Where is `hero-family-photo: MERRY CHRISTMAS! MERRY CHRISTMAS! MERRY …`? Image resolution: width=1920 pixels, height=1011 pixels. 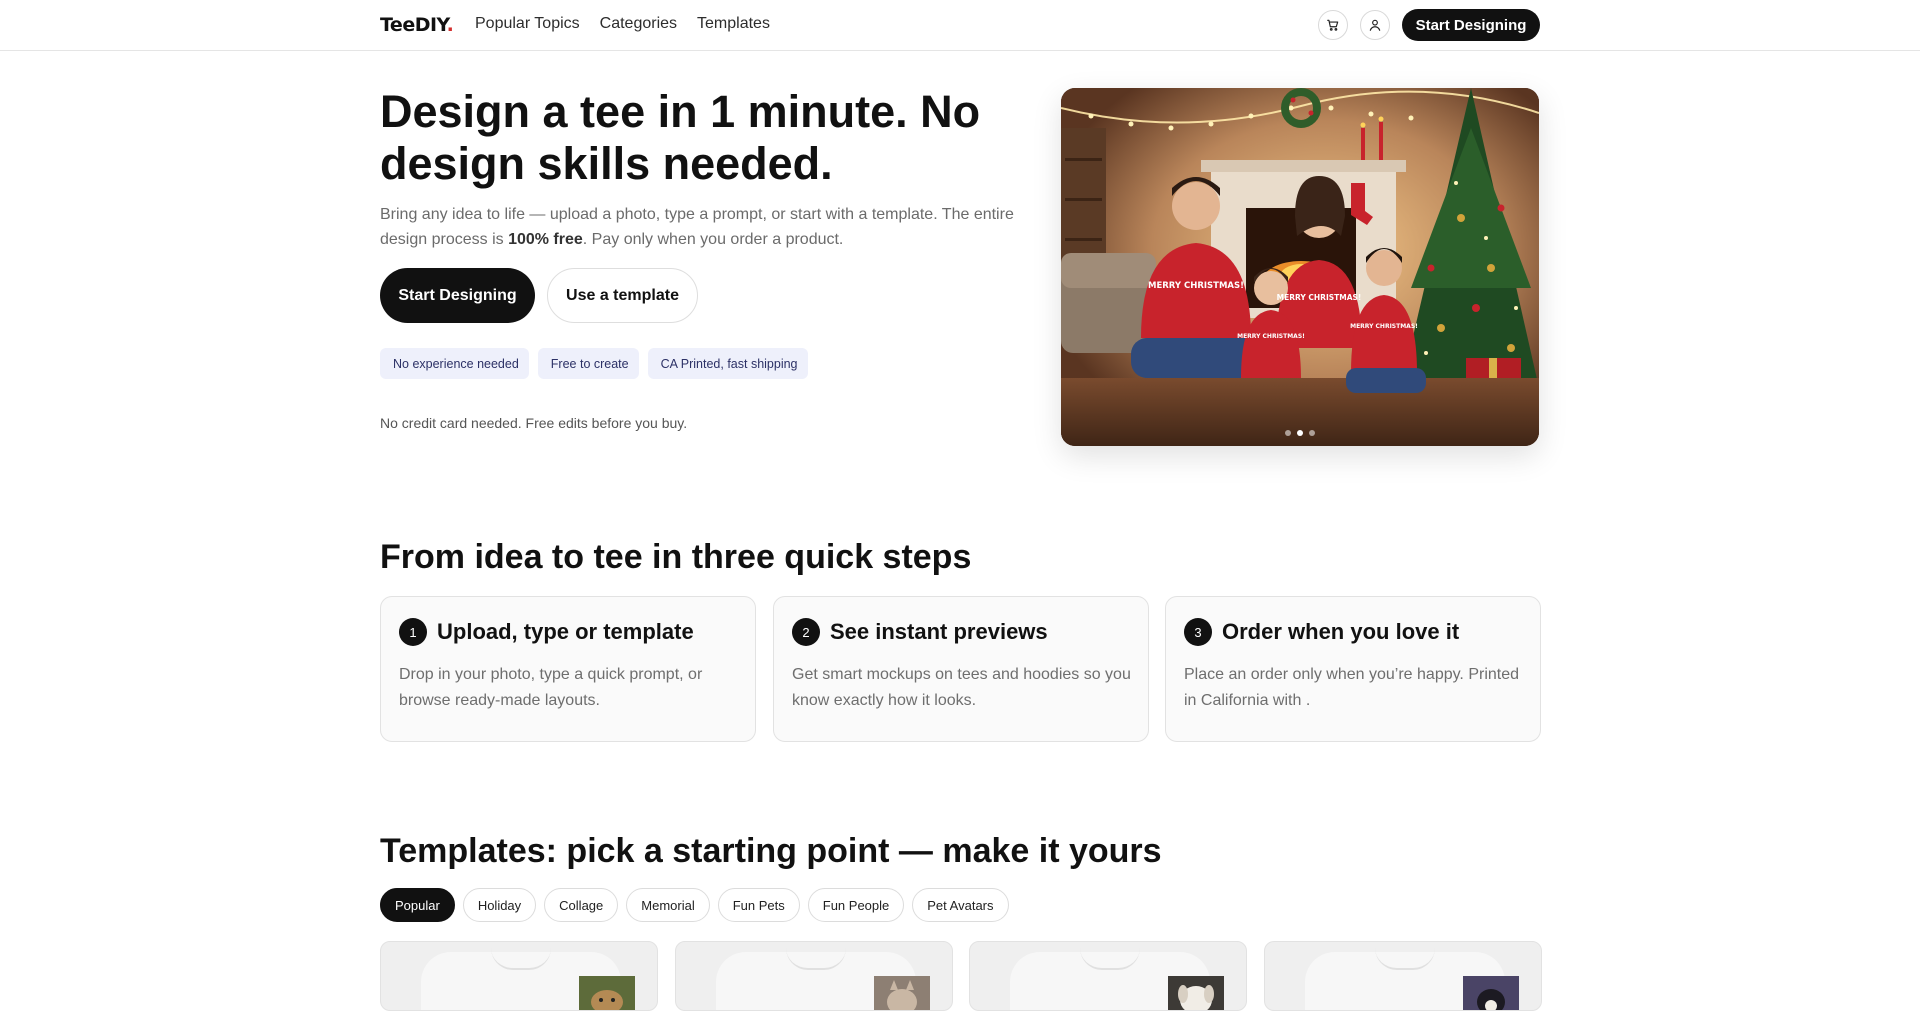 hero-family-photo: MERRY CHRISTMAS! MERRY CHRISTMAS! MERRY … is located at coordinates (1300, 267).